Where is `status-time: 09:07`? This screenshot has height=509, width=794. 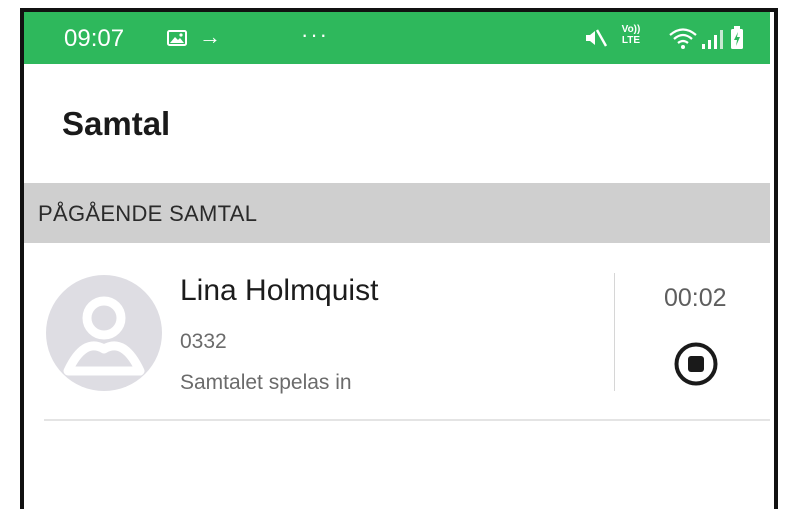
status-time: 09:07 is located at coordinates (94, 38).